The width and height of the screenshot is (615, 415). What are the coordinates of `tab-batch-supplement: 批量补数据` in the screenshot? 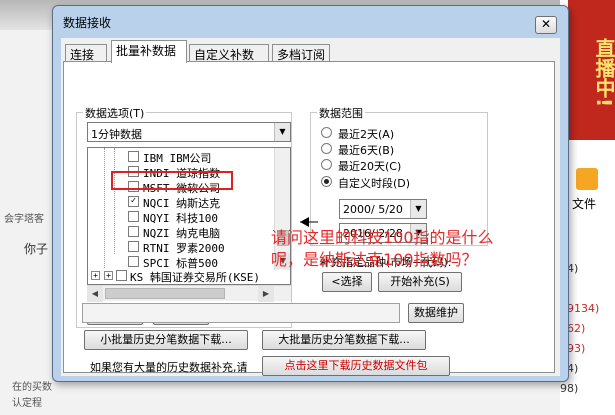 It's located at (149, 51).